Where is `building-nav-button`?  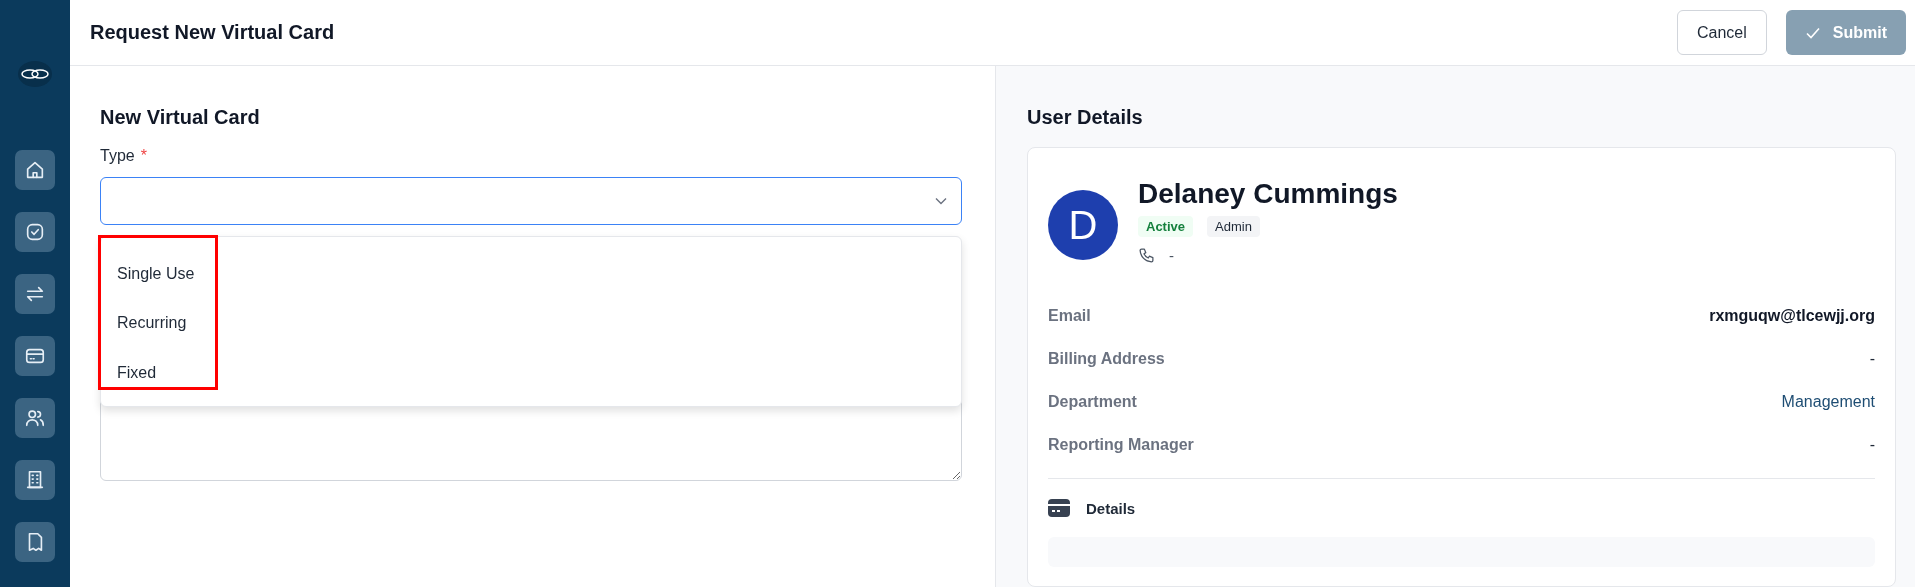 building-nav-button is located at coordinates (35, 480).